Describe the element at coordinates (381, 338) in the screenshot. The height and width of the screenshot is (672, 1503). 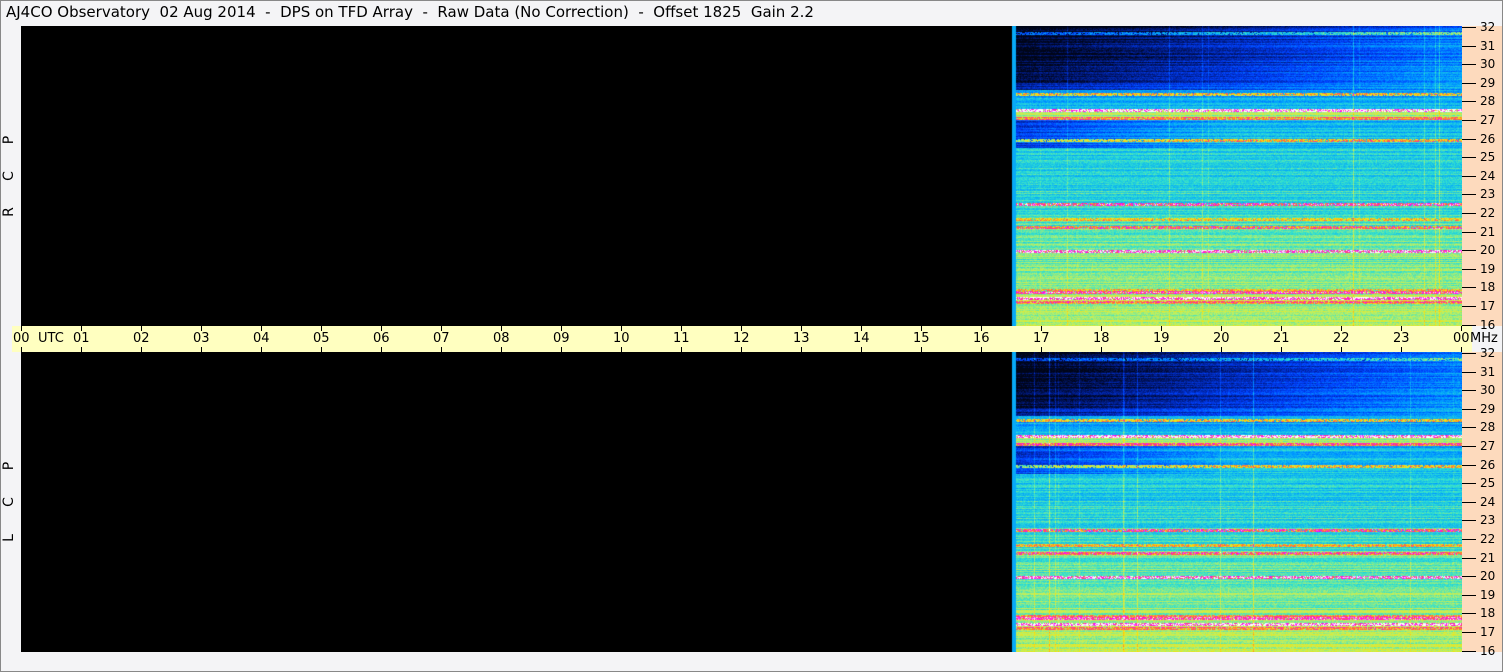
I see `time-tick-label: 06` at that location.